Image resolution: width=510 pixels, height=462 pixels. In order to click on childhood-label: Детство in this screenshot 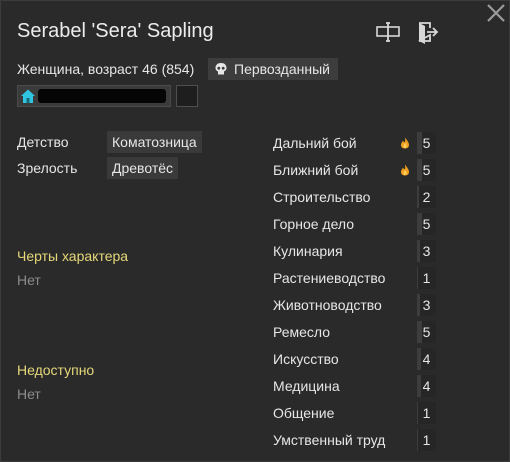, I will do `click(43, 142)`.